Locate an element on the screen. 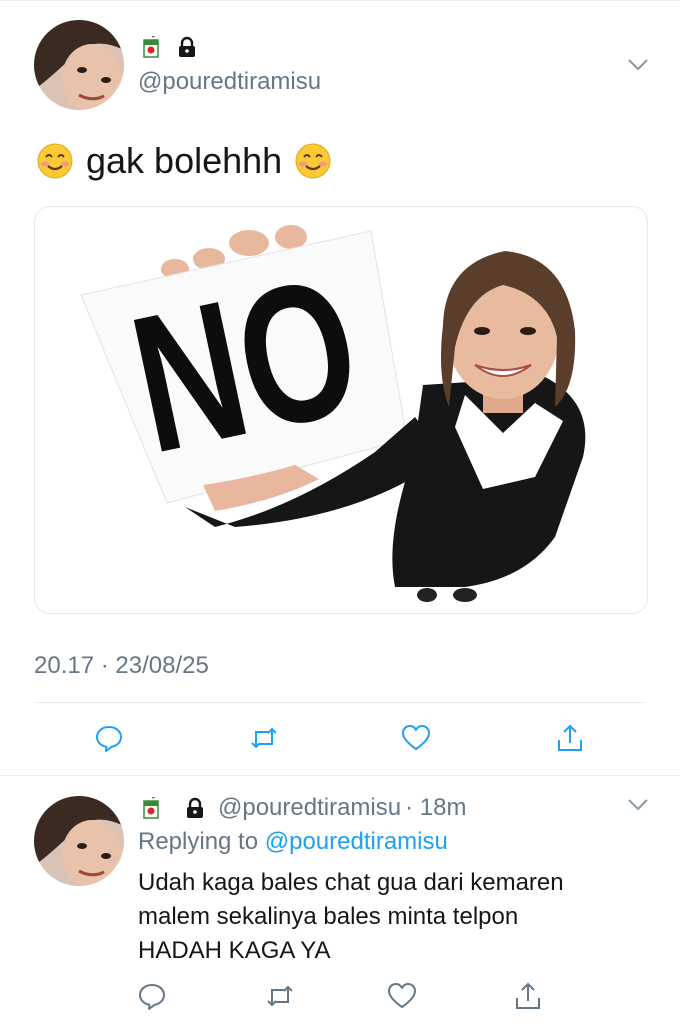  reply-header: @pouredtiramisu · 18m is located at coordinates (303, 808).